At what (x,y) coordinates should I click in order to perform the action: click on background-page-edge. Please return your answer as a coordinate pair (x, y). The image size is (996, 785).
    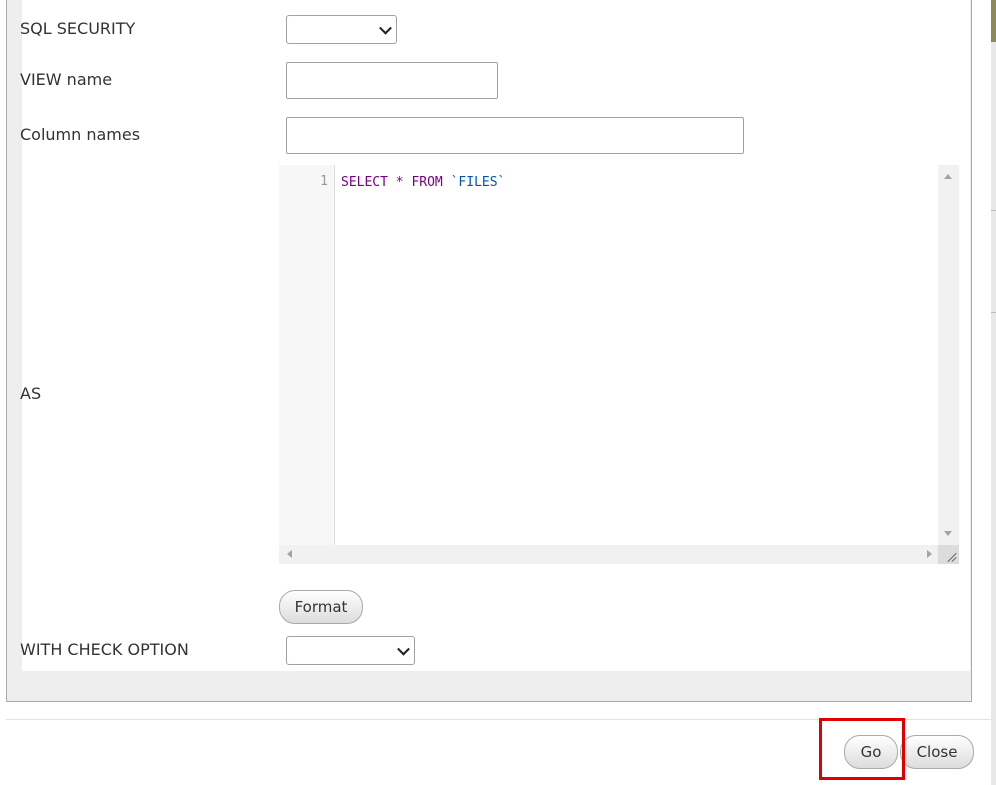
    Looking at the image, I should click on (993, 392).